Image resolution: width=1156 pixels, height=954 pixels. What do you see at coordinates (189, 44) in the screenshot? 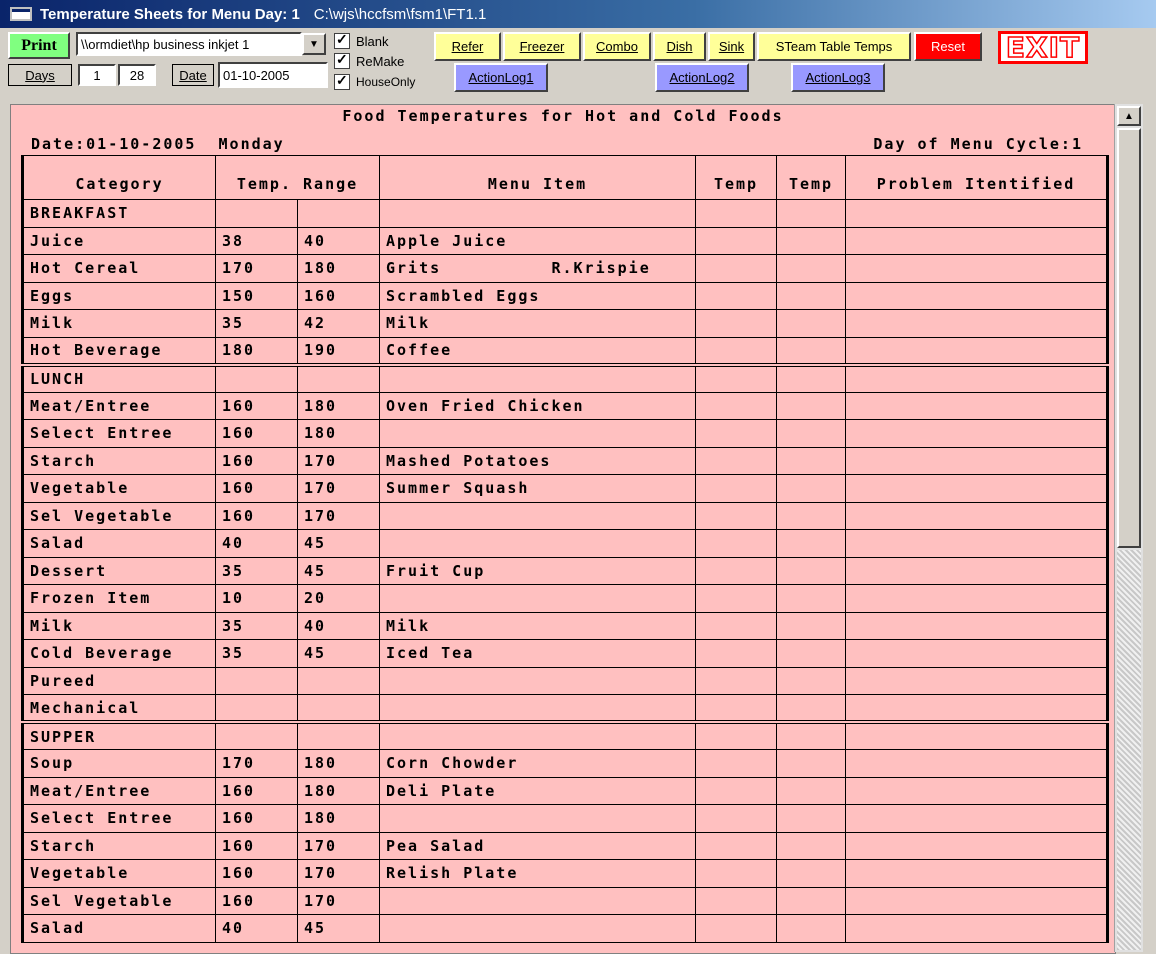
I see `printer-select: \\ormdiet\hp business inkjet 1` at bounding box center [189, 44].